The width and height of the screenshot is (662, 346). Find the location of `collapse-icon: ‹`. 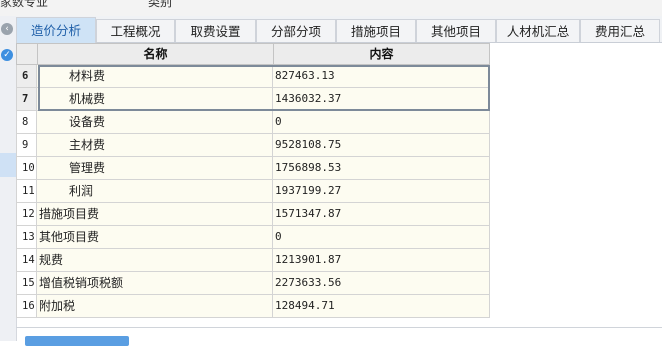

collapse-icon: ‹ is located at coordinates (7, 29).